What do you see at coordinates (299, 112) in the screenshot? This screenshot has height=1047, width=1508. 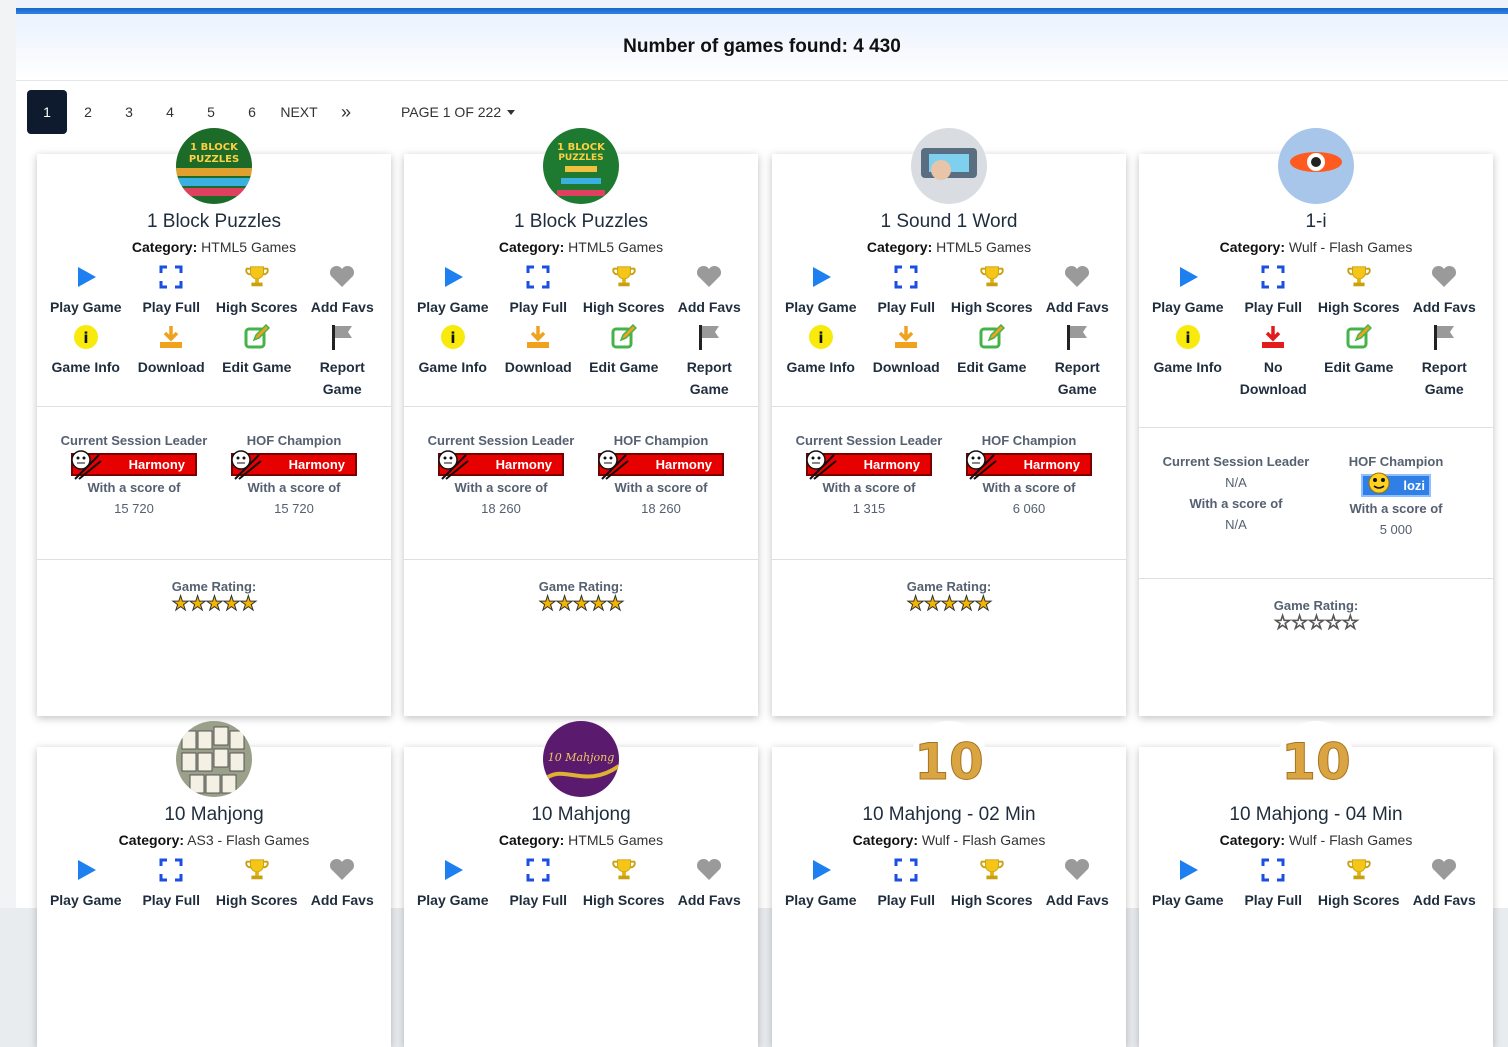 I see `next-page-link: NEXT` at bounding box center [299, 112].